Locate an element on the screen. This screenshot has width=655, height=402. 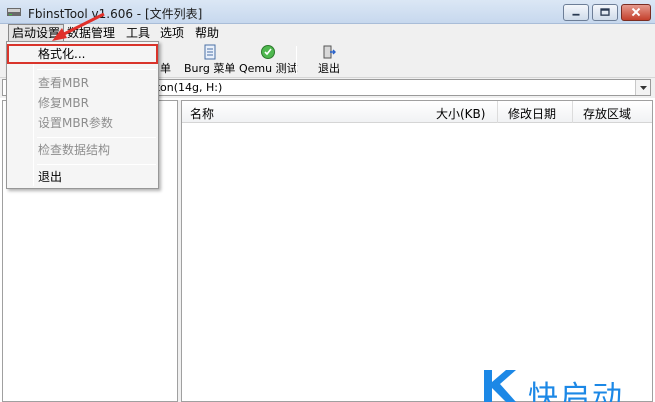
menu-item-check-structure: 检查数据结构 is located at coordinates (82, 150).